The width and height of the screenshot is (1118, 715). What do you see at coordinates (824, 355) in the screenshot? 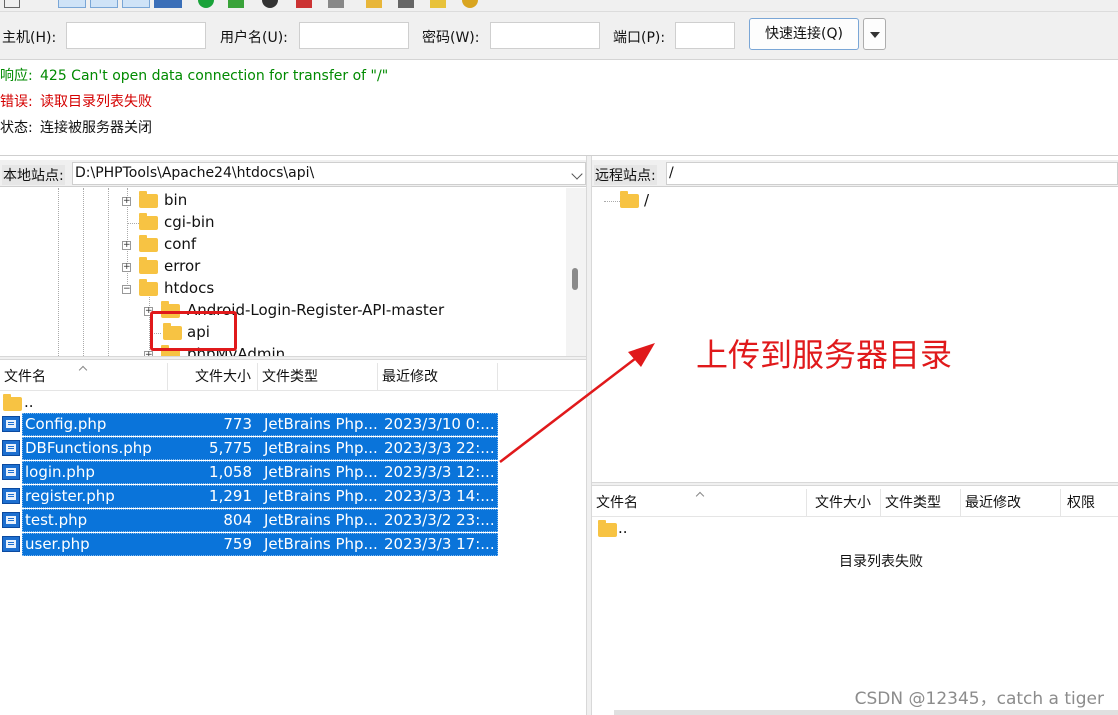
I see `annotation-text: 上传到服务器目录` at bounding box center [824, 355].